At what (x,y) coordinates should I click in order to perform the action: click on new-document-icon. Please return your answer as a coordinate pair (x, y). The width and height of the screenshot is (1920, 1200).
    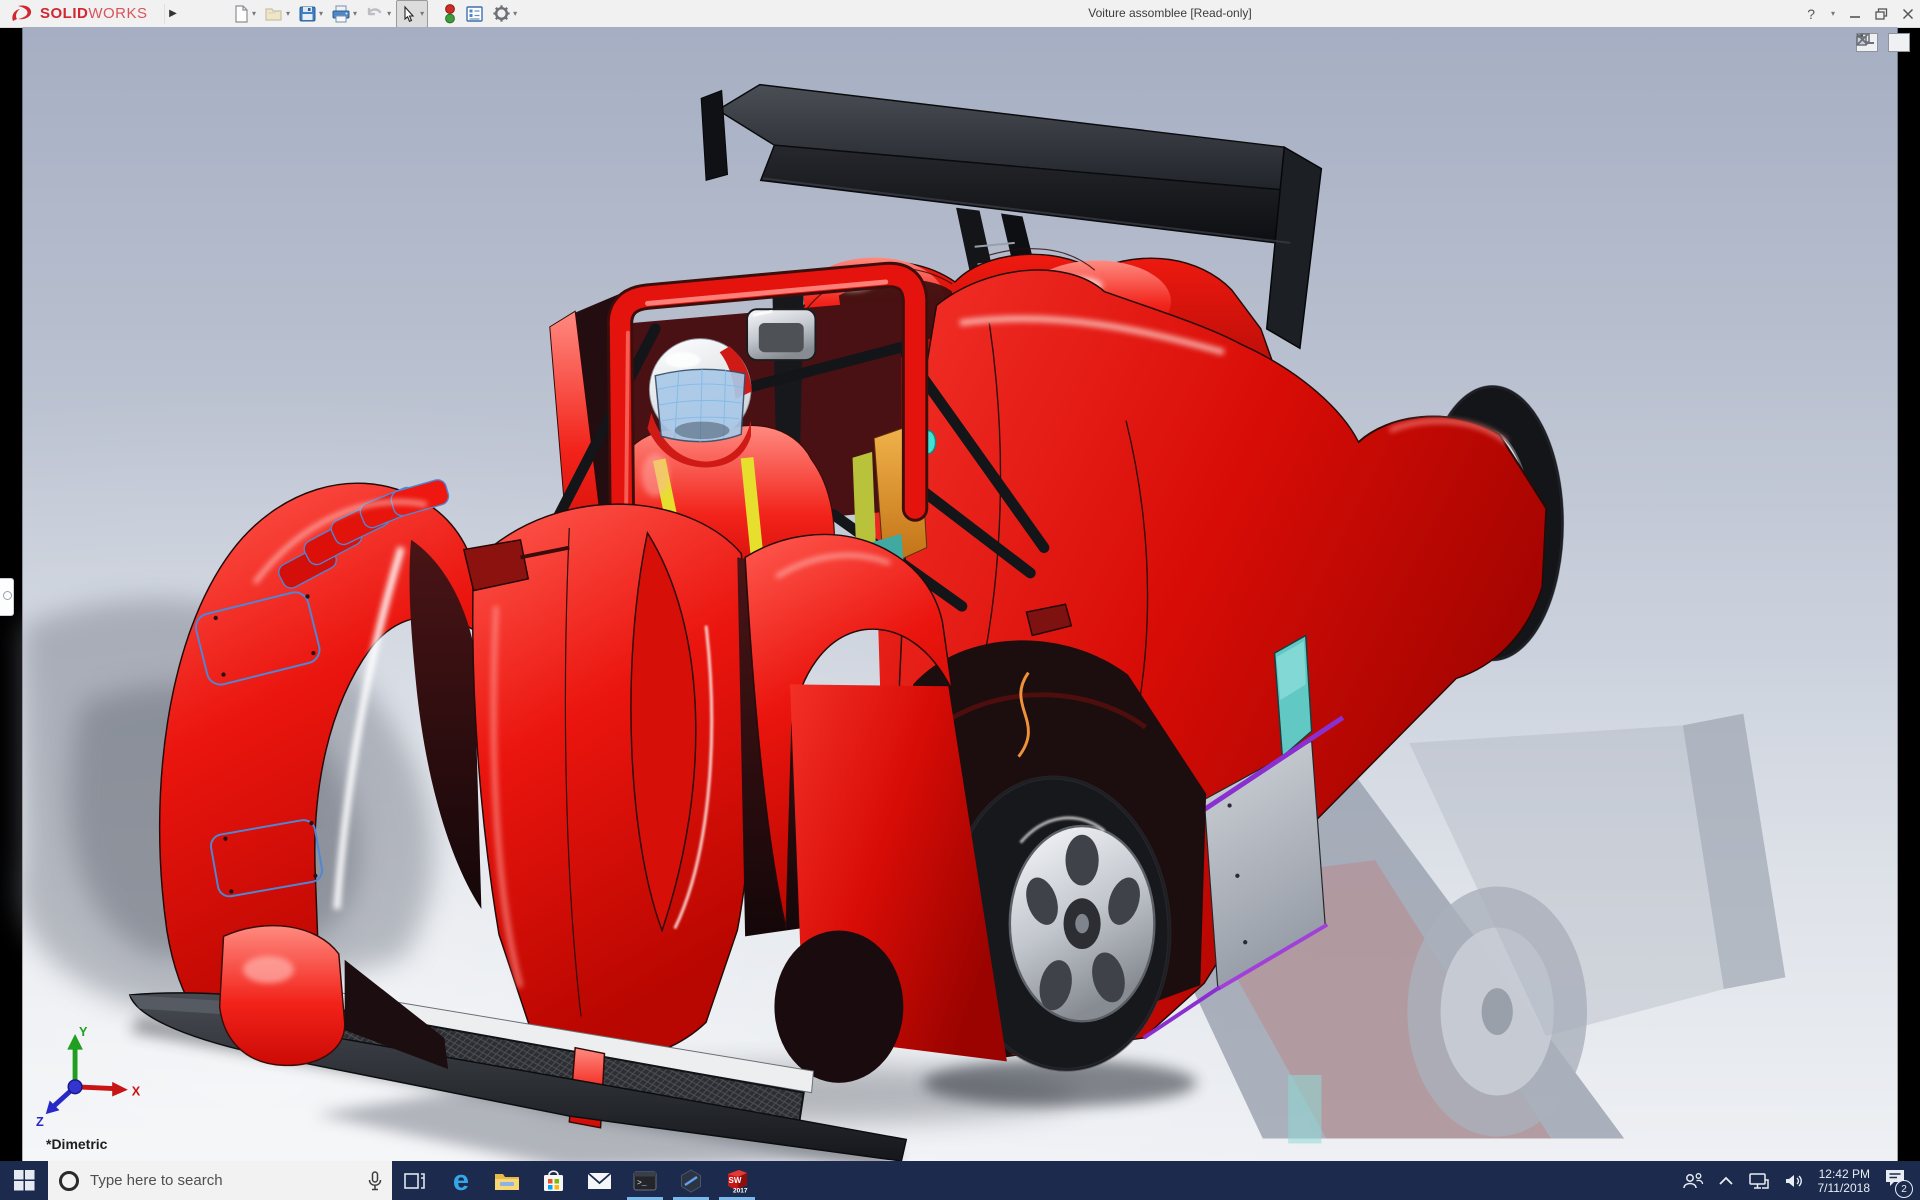
    Looking at the image, I should click on (241, 13).